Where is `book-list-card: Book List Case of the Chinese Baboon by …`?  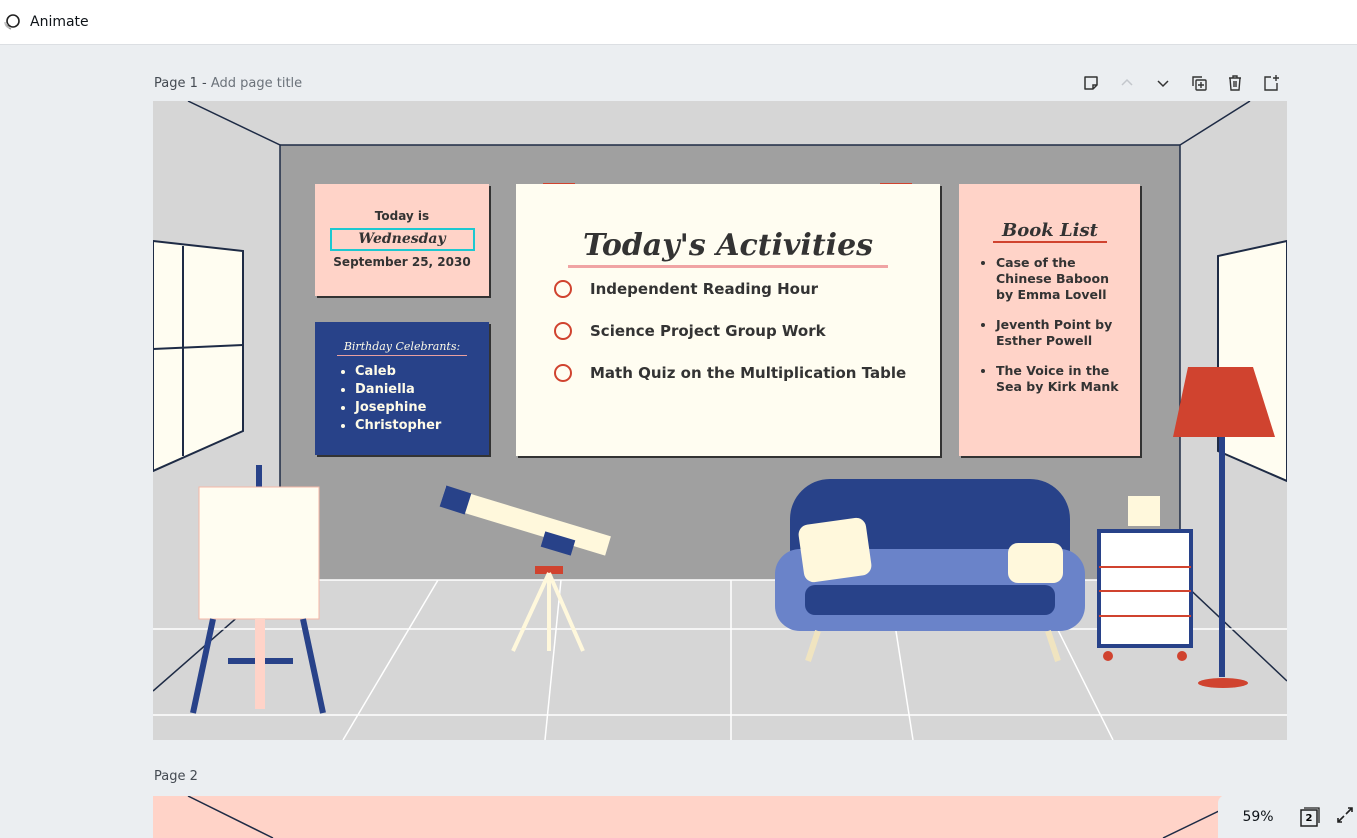 book-list-card: Book List Case of the Chinese Baboon by … is located at coordinates (1049, 320).